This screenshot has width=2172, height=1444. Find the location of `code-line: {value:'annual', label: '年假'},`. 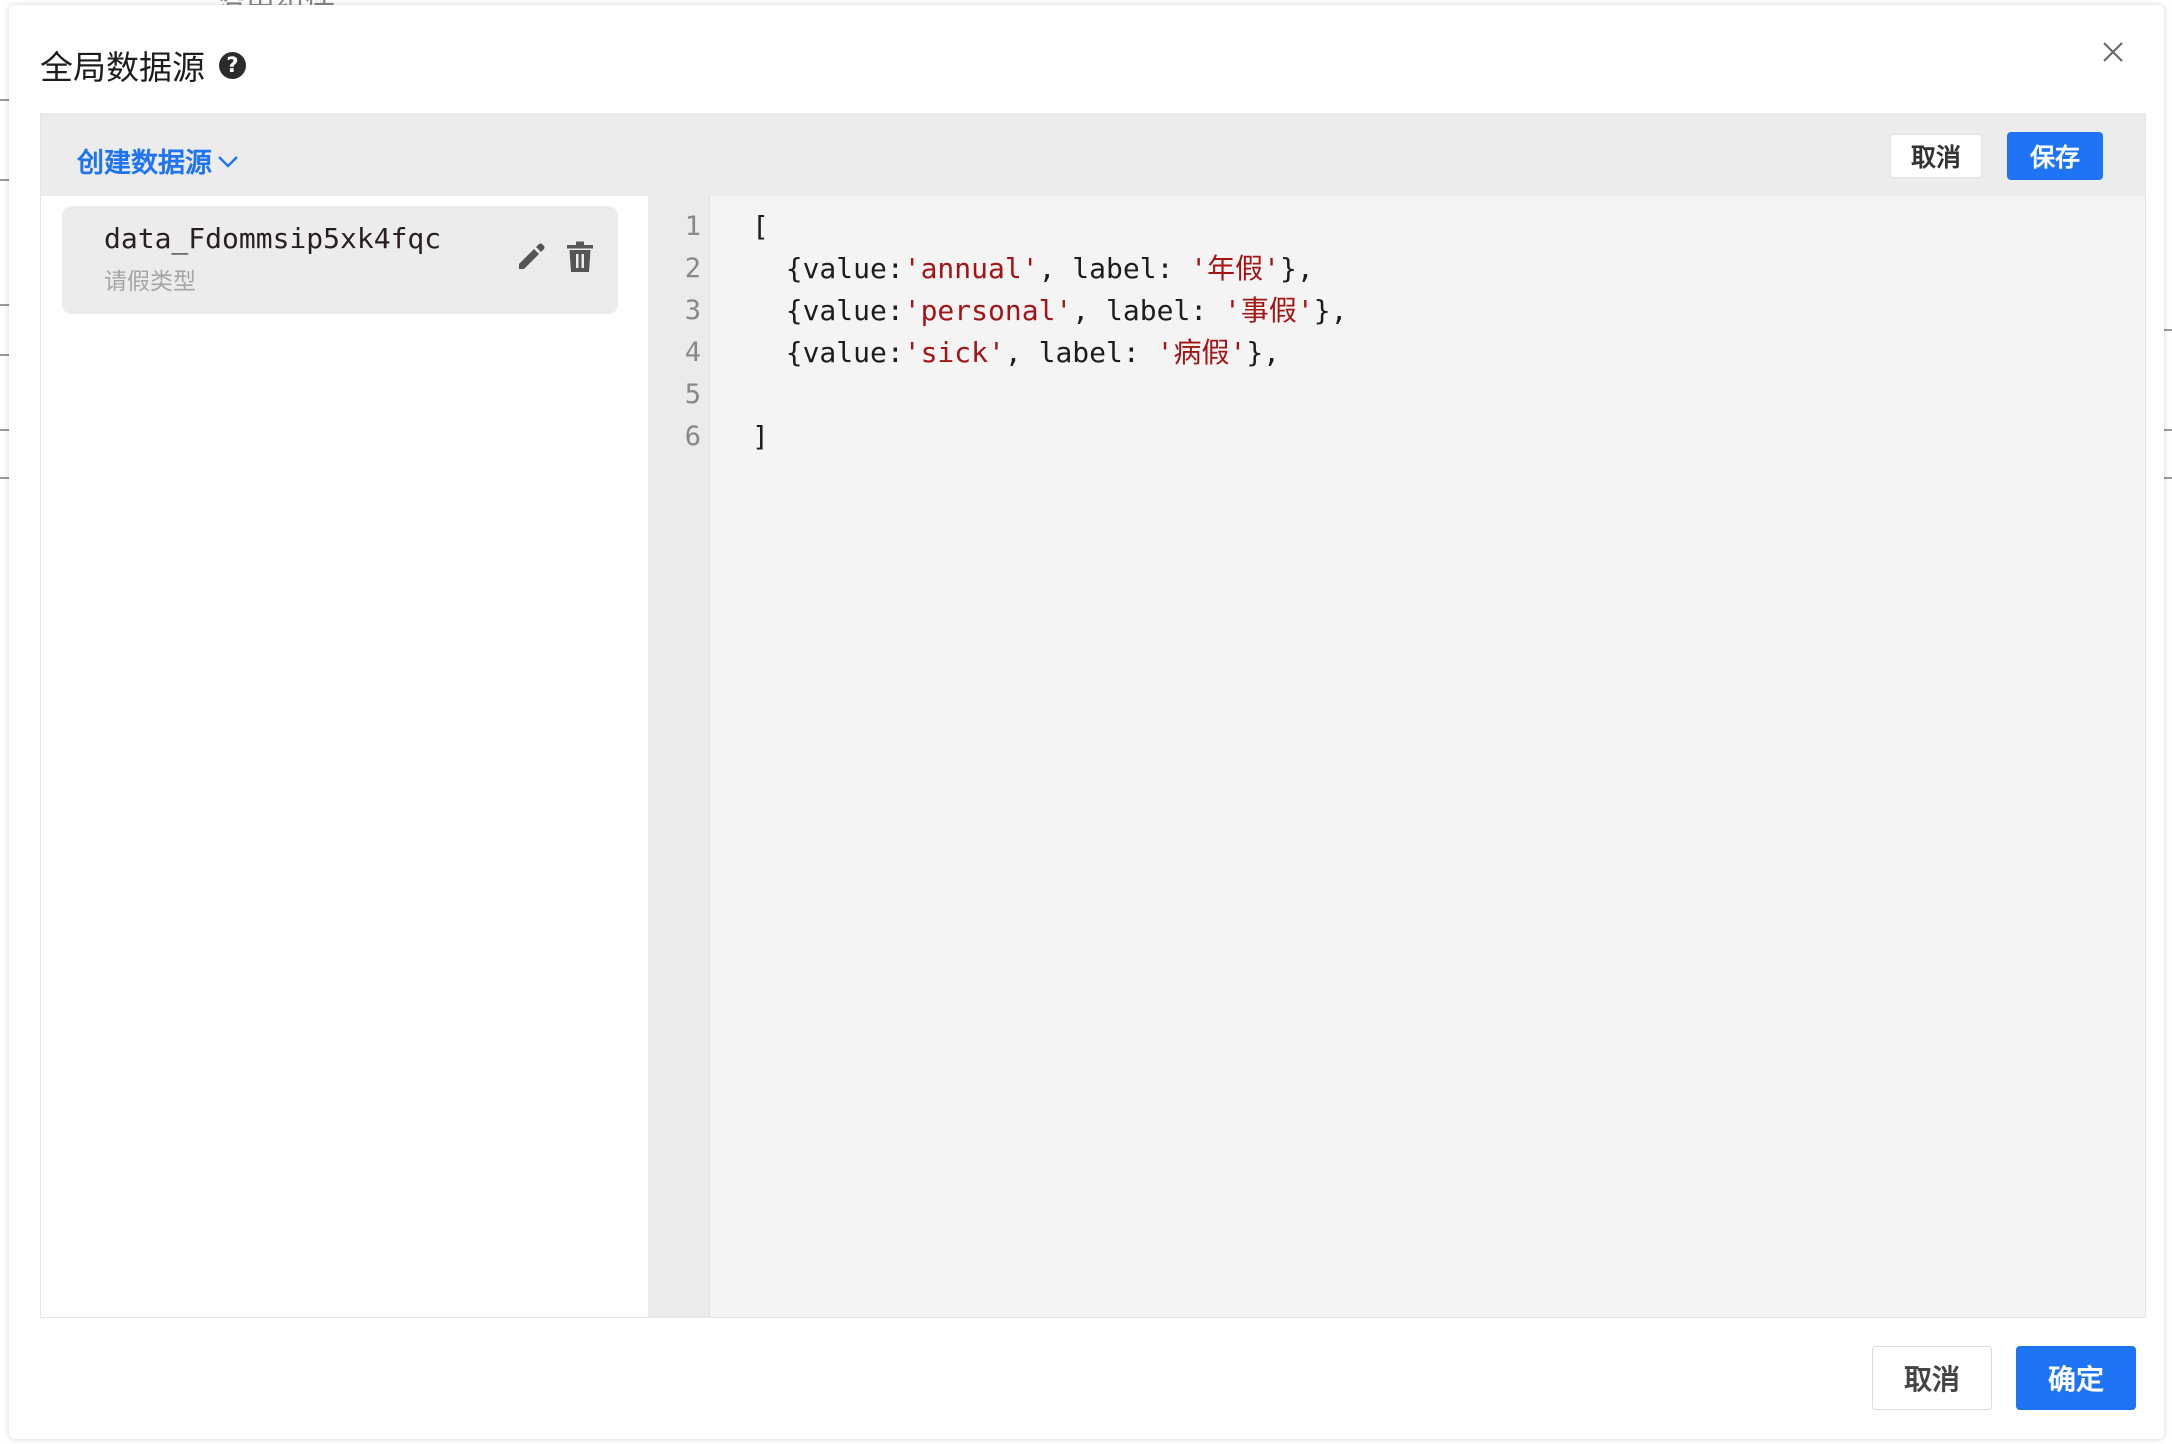

code-line: {value:'annual', label: '年假'}, is located at coordinates (1033, 269).